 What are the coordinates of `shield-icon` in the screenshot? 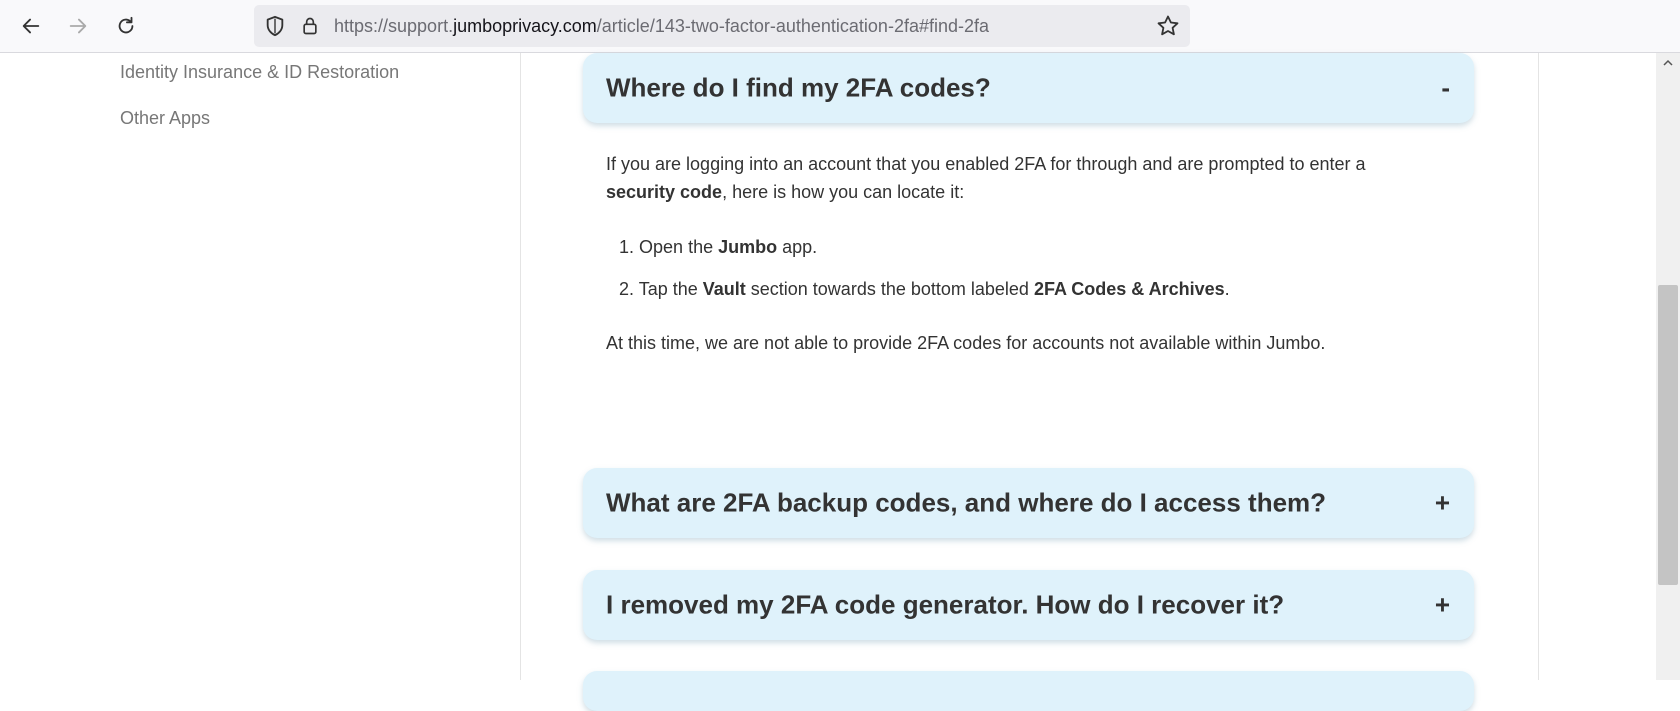 It's located at (275, 26).